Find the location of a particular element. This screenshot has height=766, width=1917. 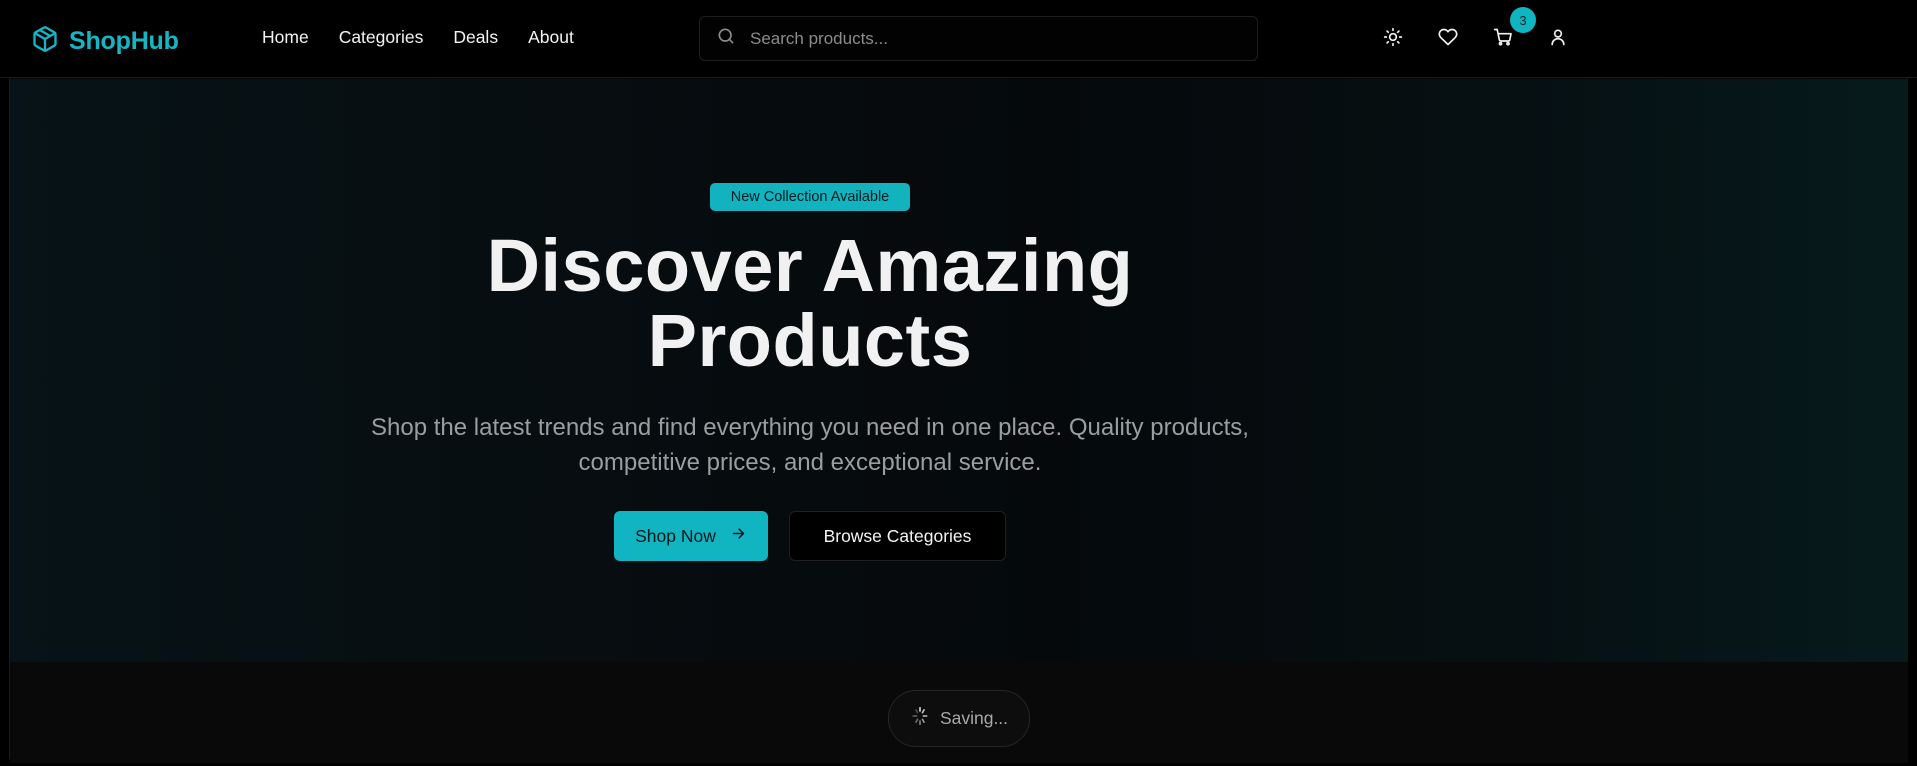

search-icon is located at coordinates (726, 38).